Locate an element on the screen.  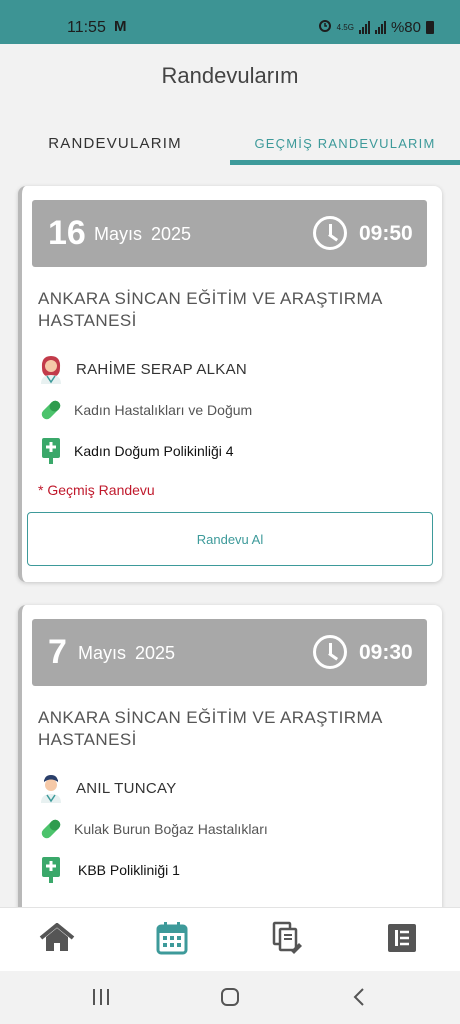
back-icon is located at coordinates (359, 997).